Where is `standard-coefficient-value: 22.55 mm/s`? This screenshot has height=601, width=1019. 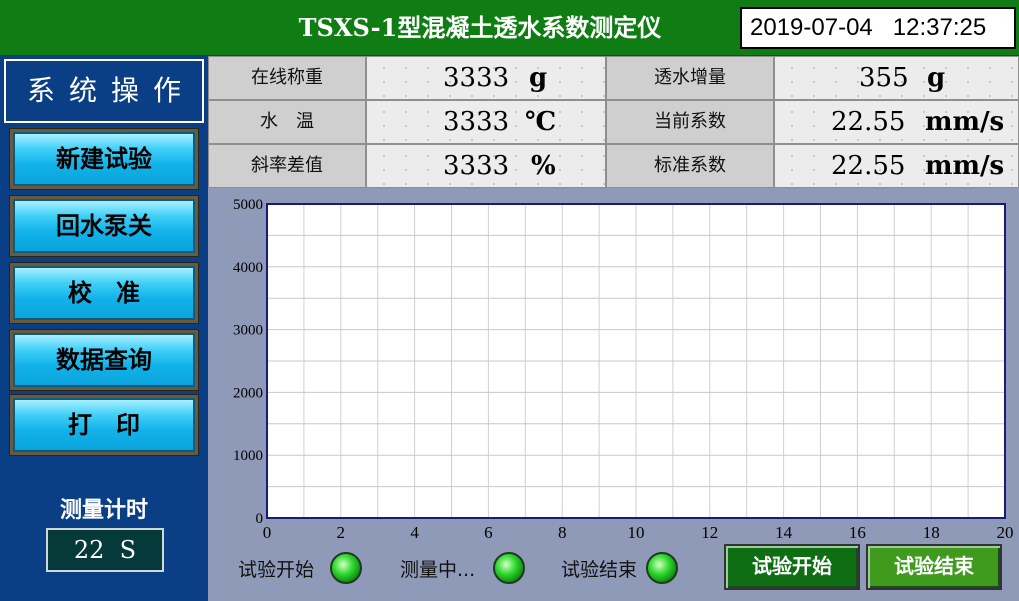
standard-coefficient-value: 22.55 mm/s is located at coordinates (896, 166).